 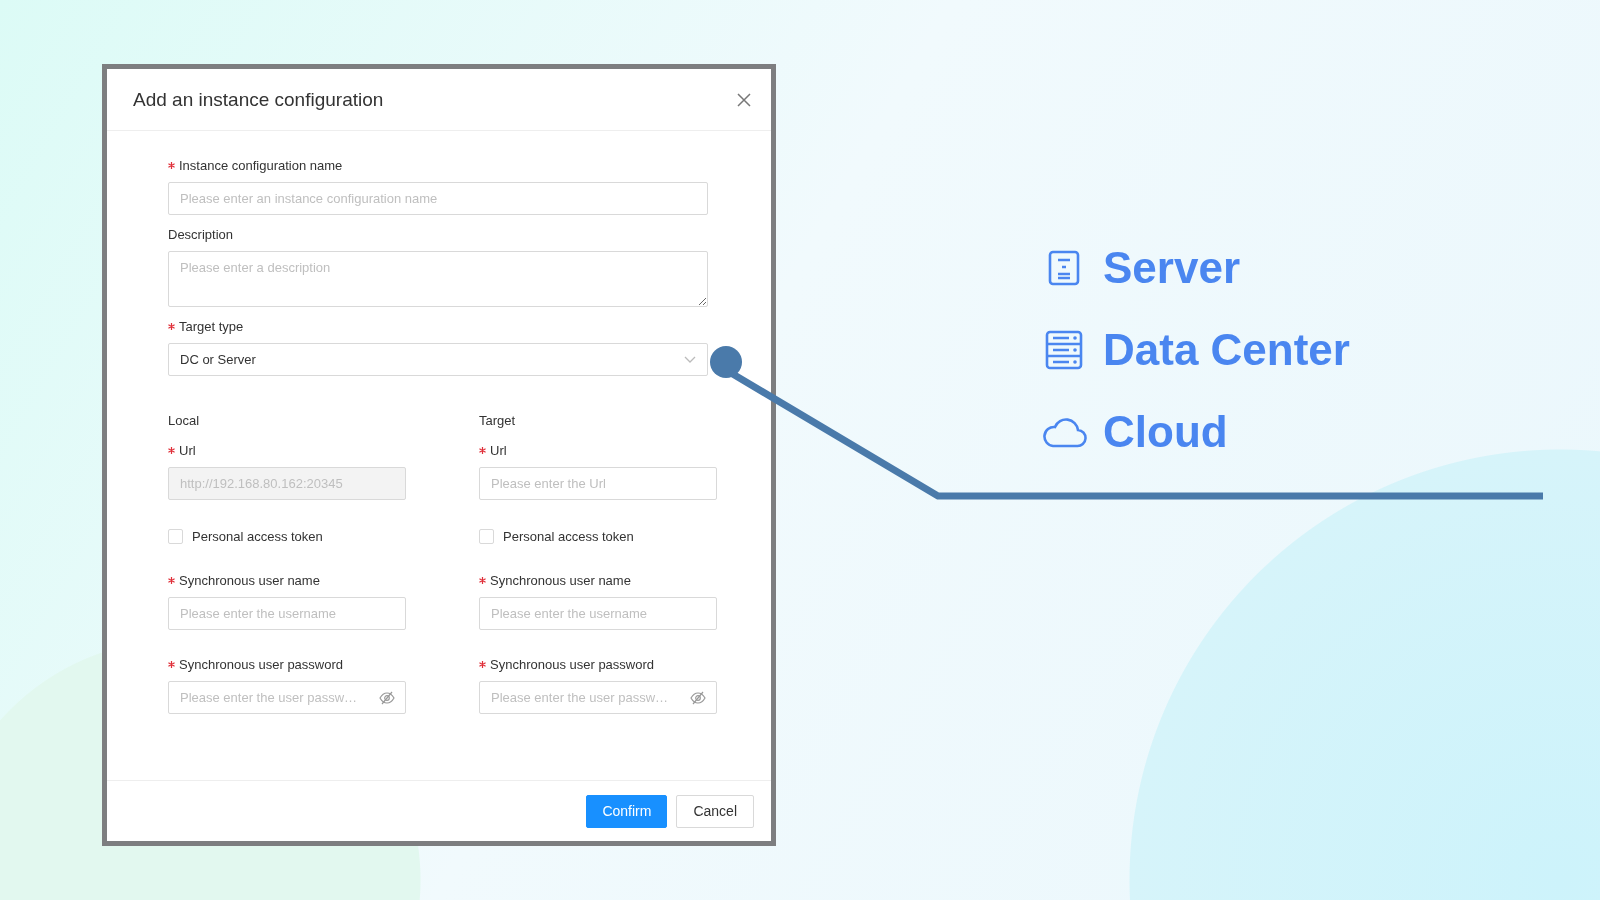 I want to click on input-field: Please enter an instance configuration name, so click(x=438, y=198).